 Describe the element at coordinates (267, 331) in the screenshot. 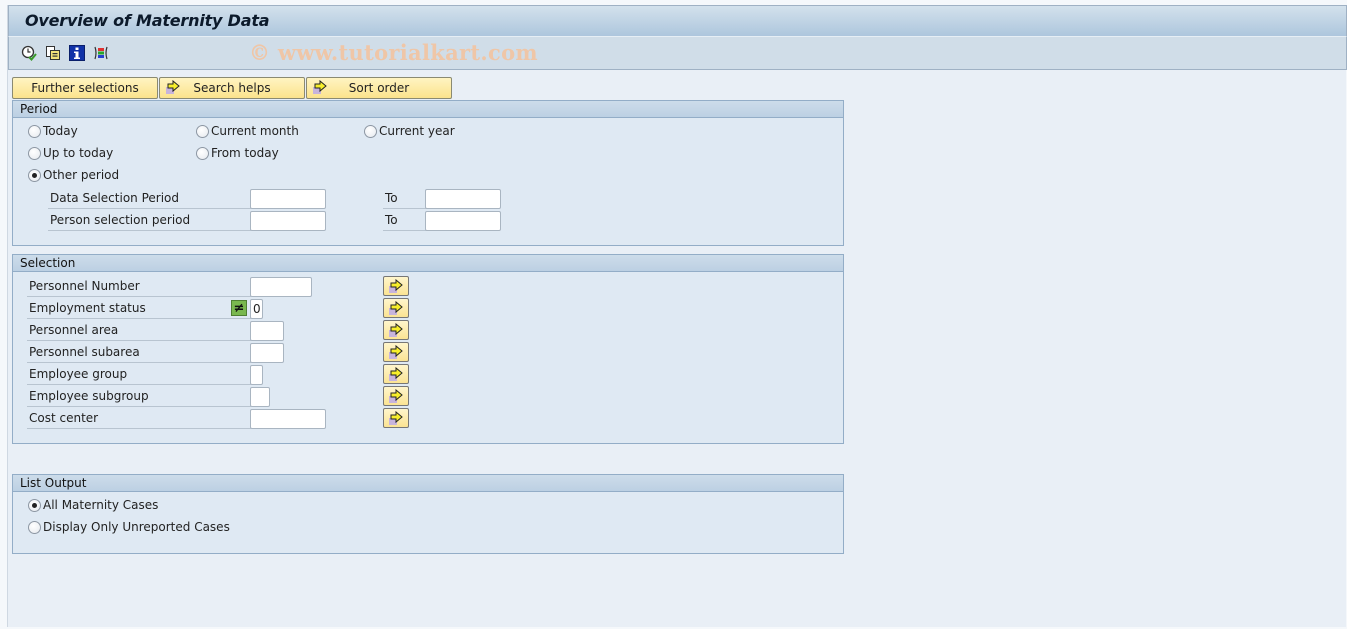

I see `personnel-area-input` at that location.